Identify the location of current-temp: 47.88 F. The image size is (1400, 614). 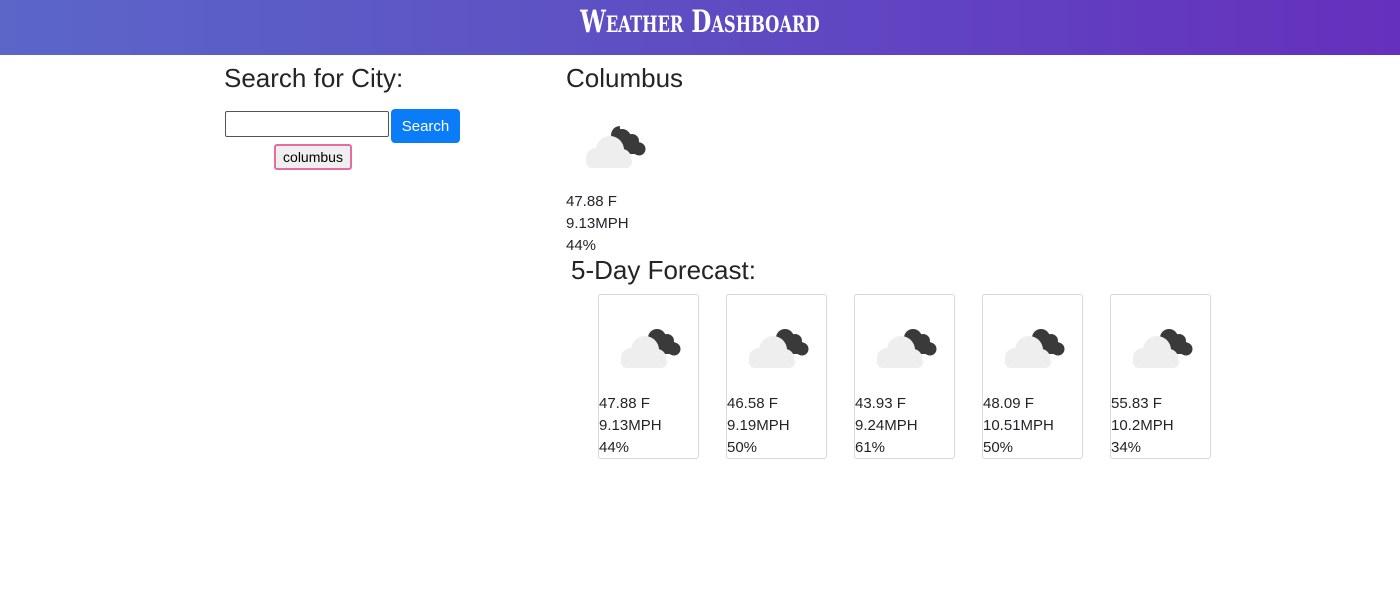
(591, 201).